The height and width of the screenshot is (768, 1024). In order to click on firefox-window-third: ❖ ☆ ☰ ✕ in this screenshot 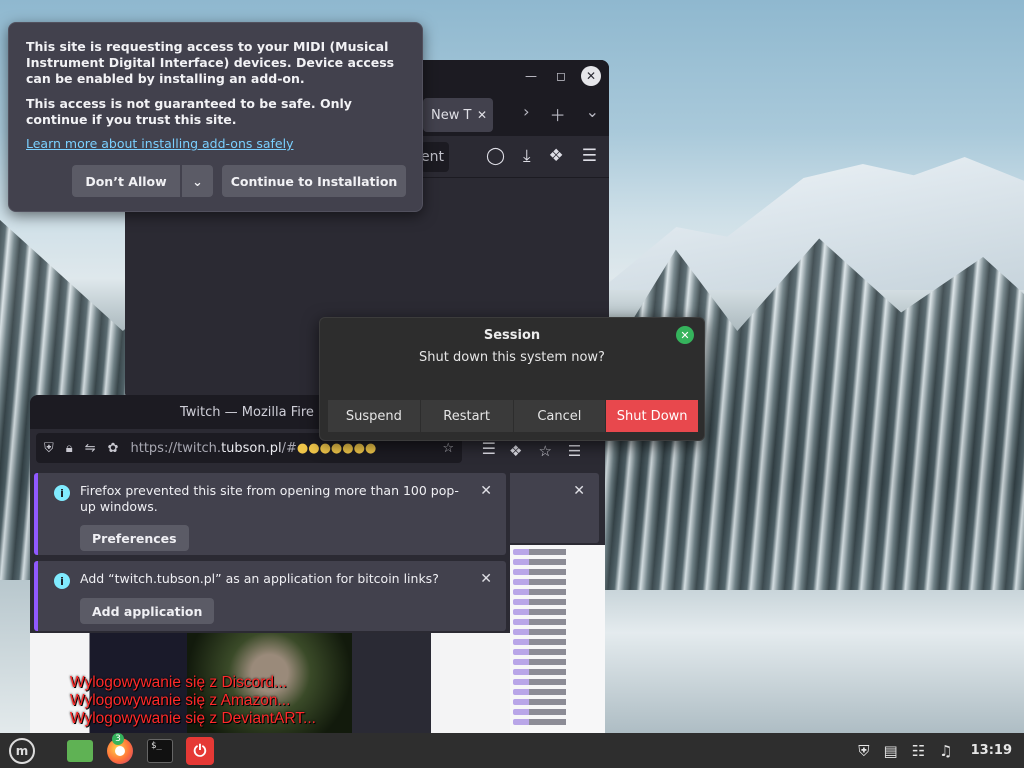, I will do `click(555, 585)`.